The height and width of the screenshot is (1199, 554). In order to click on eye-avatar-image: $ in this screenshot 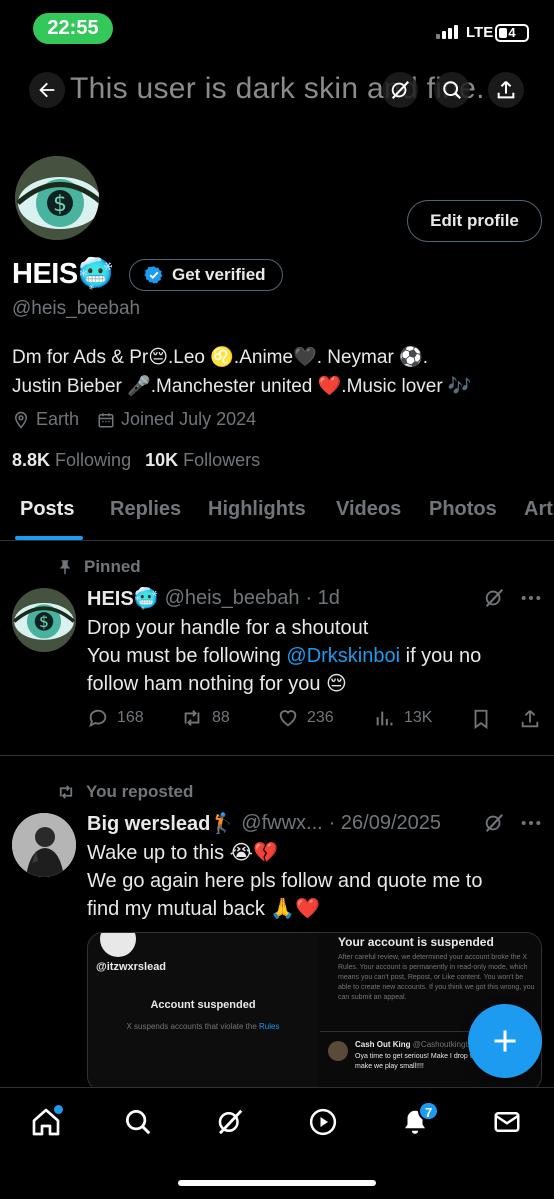, I will do `click(57, 198)`.